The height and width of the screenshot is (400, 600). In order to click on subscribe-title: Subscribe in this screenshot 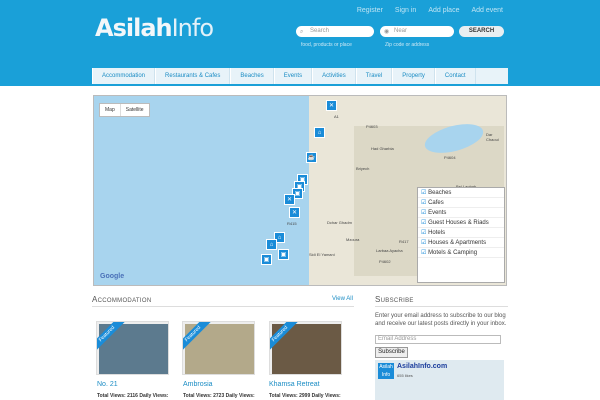, I will do `click(394, 299)`.